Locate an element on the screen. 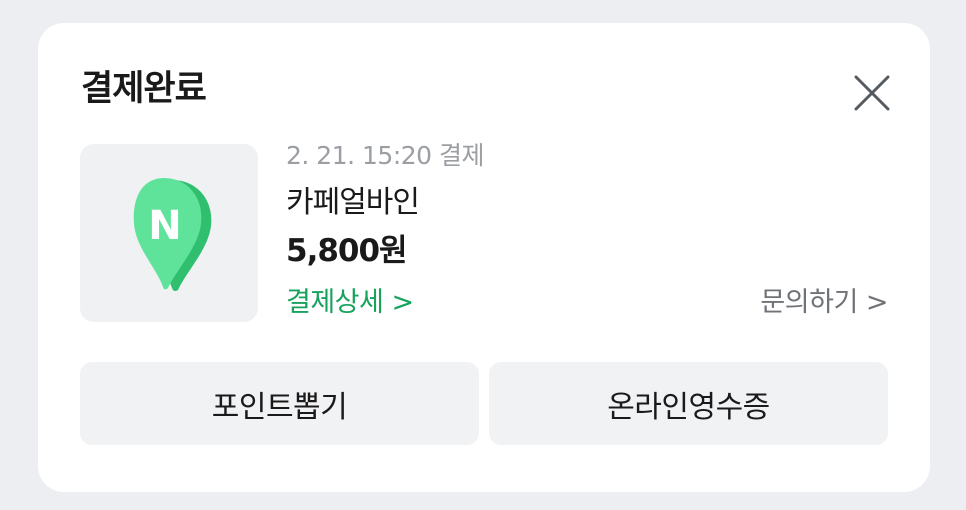 This screenshot has width=966, height=510. payment-timestamp: 2. 21. 15:20 결제 is located at coordinates (385, 155).